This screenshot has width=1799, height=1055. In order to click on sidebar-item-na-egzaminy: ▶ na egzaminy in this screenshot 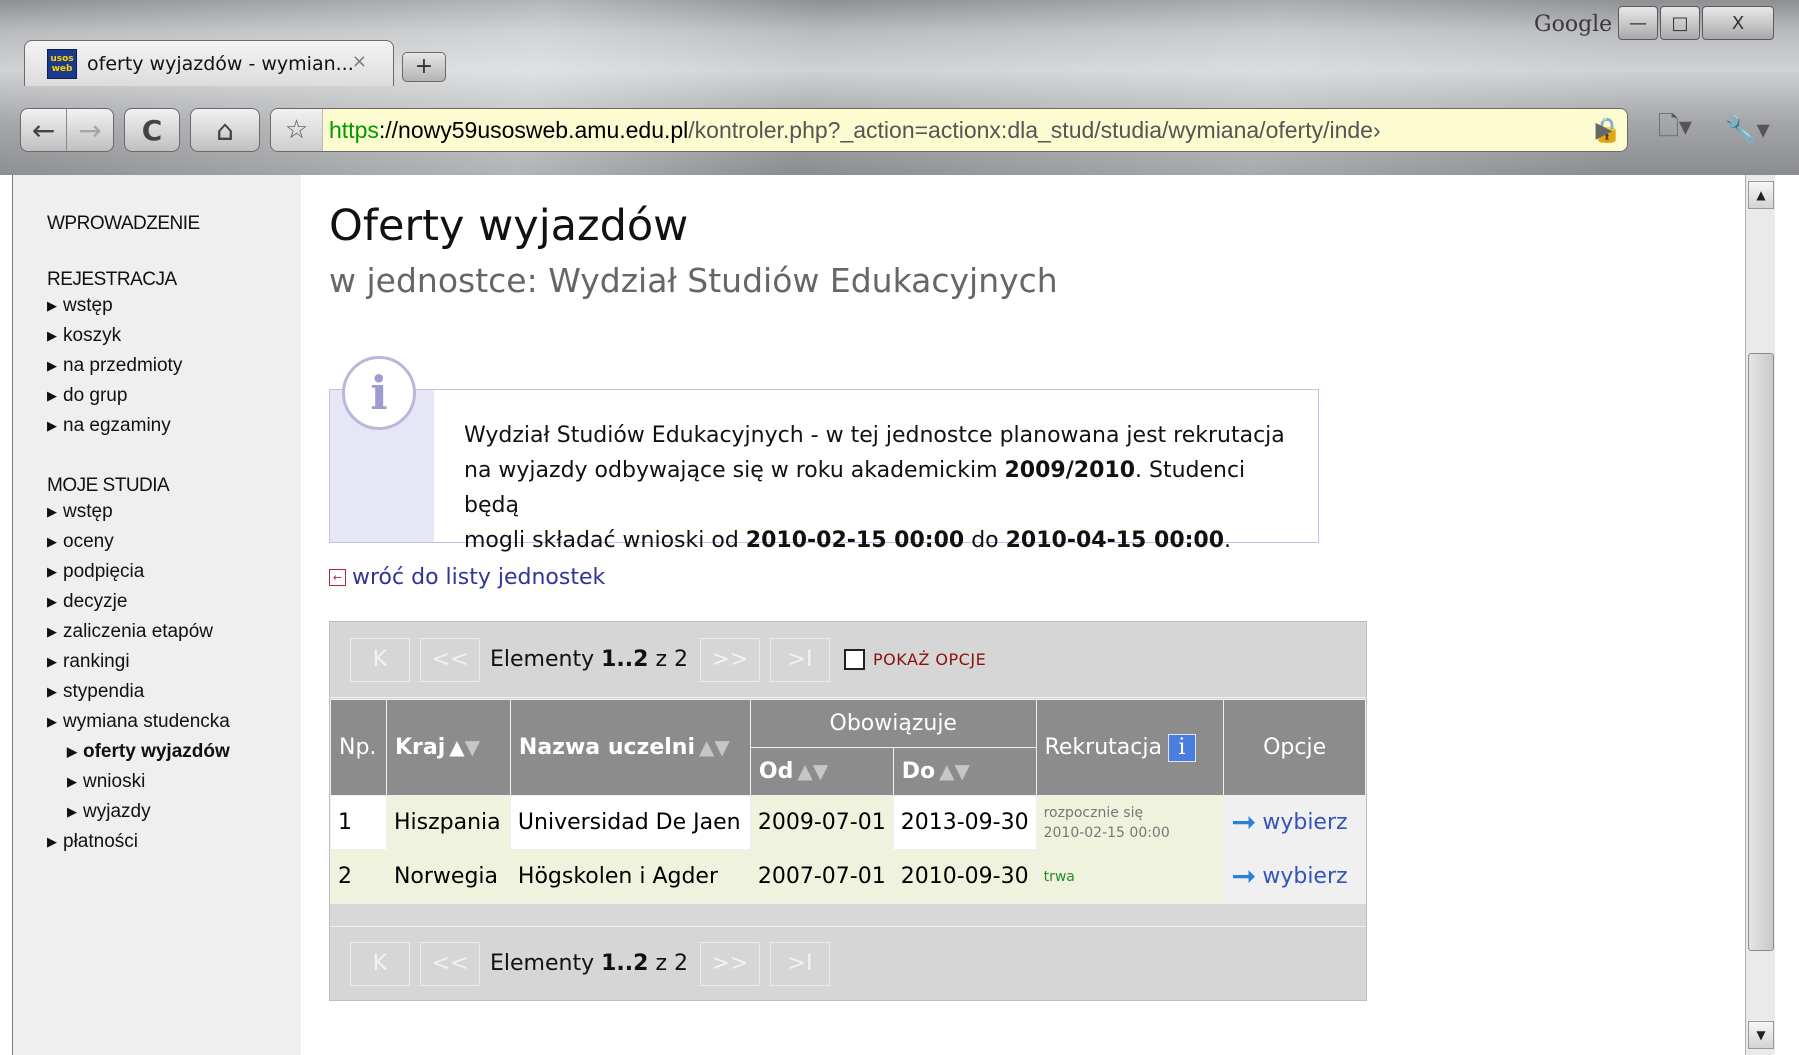, I will do `click(174, 426)`.